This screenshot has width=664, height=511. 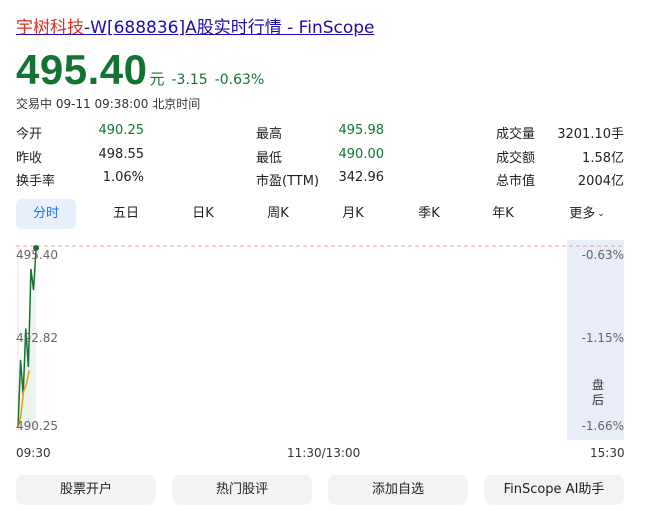 What do you see at coordinates (108, 104) in the screenshot?
I see `trading-status: 交易中 09-11 09:38:00 北京时间` at bounding box center [108, 104].